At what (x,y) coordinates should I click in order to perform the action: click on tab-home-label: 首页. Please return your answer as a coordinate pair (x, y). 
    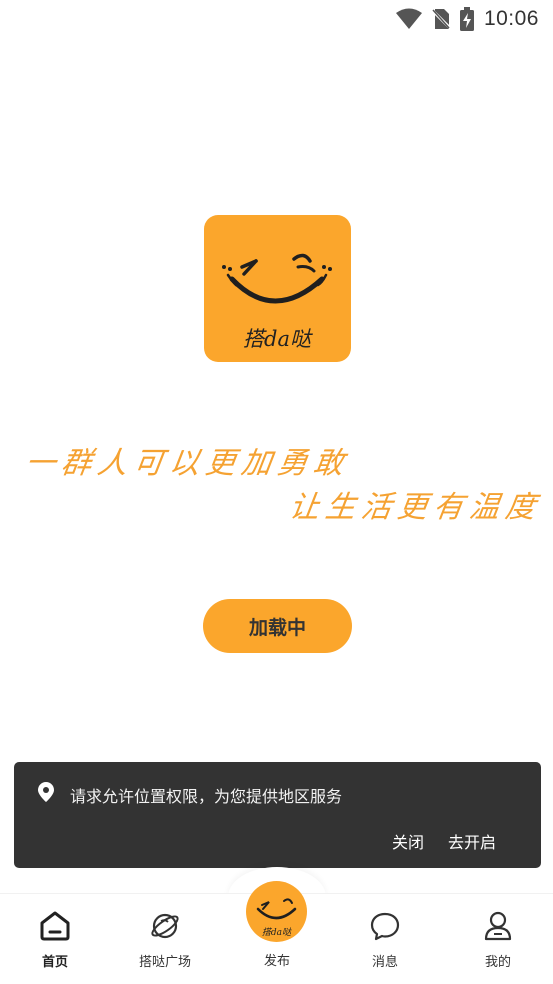
    Looking at the image, I should click on (54, 962).